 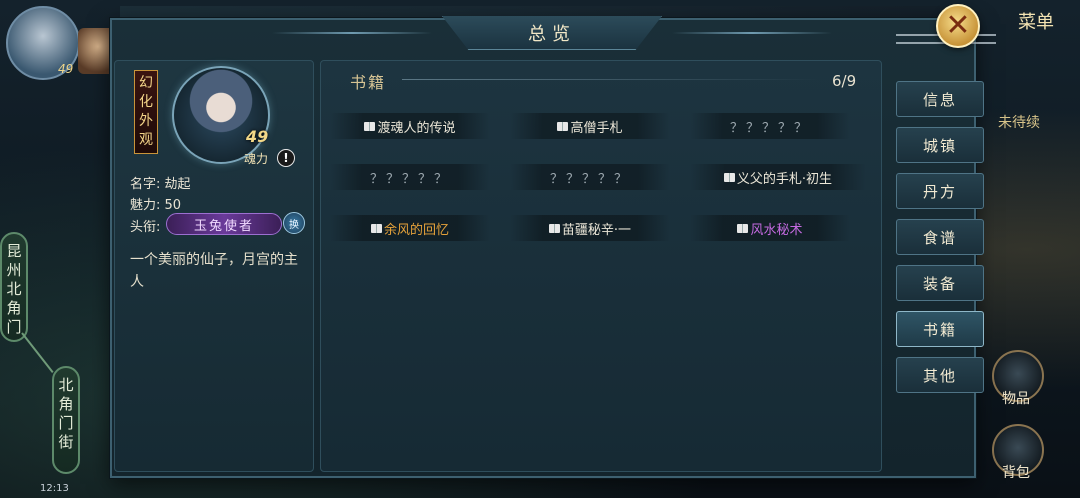 I want to click on close-button: ✕, so click(x=958, y=26).